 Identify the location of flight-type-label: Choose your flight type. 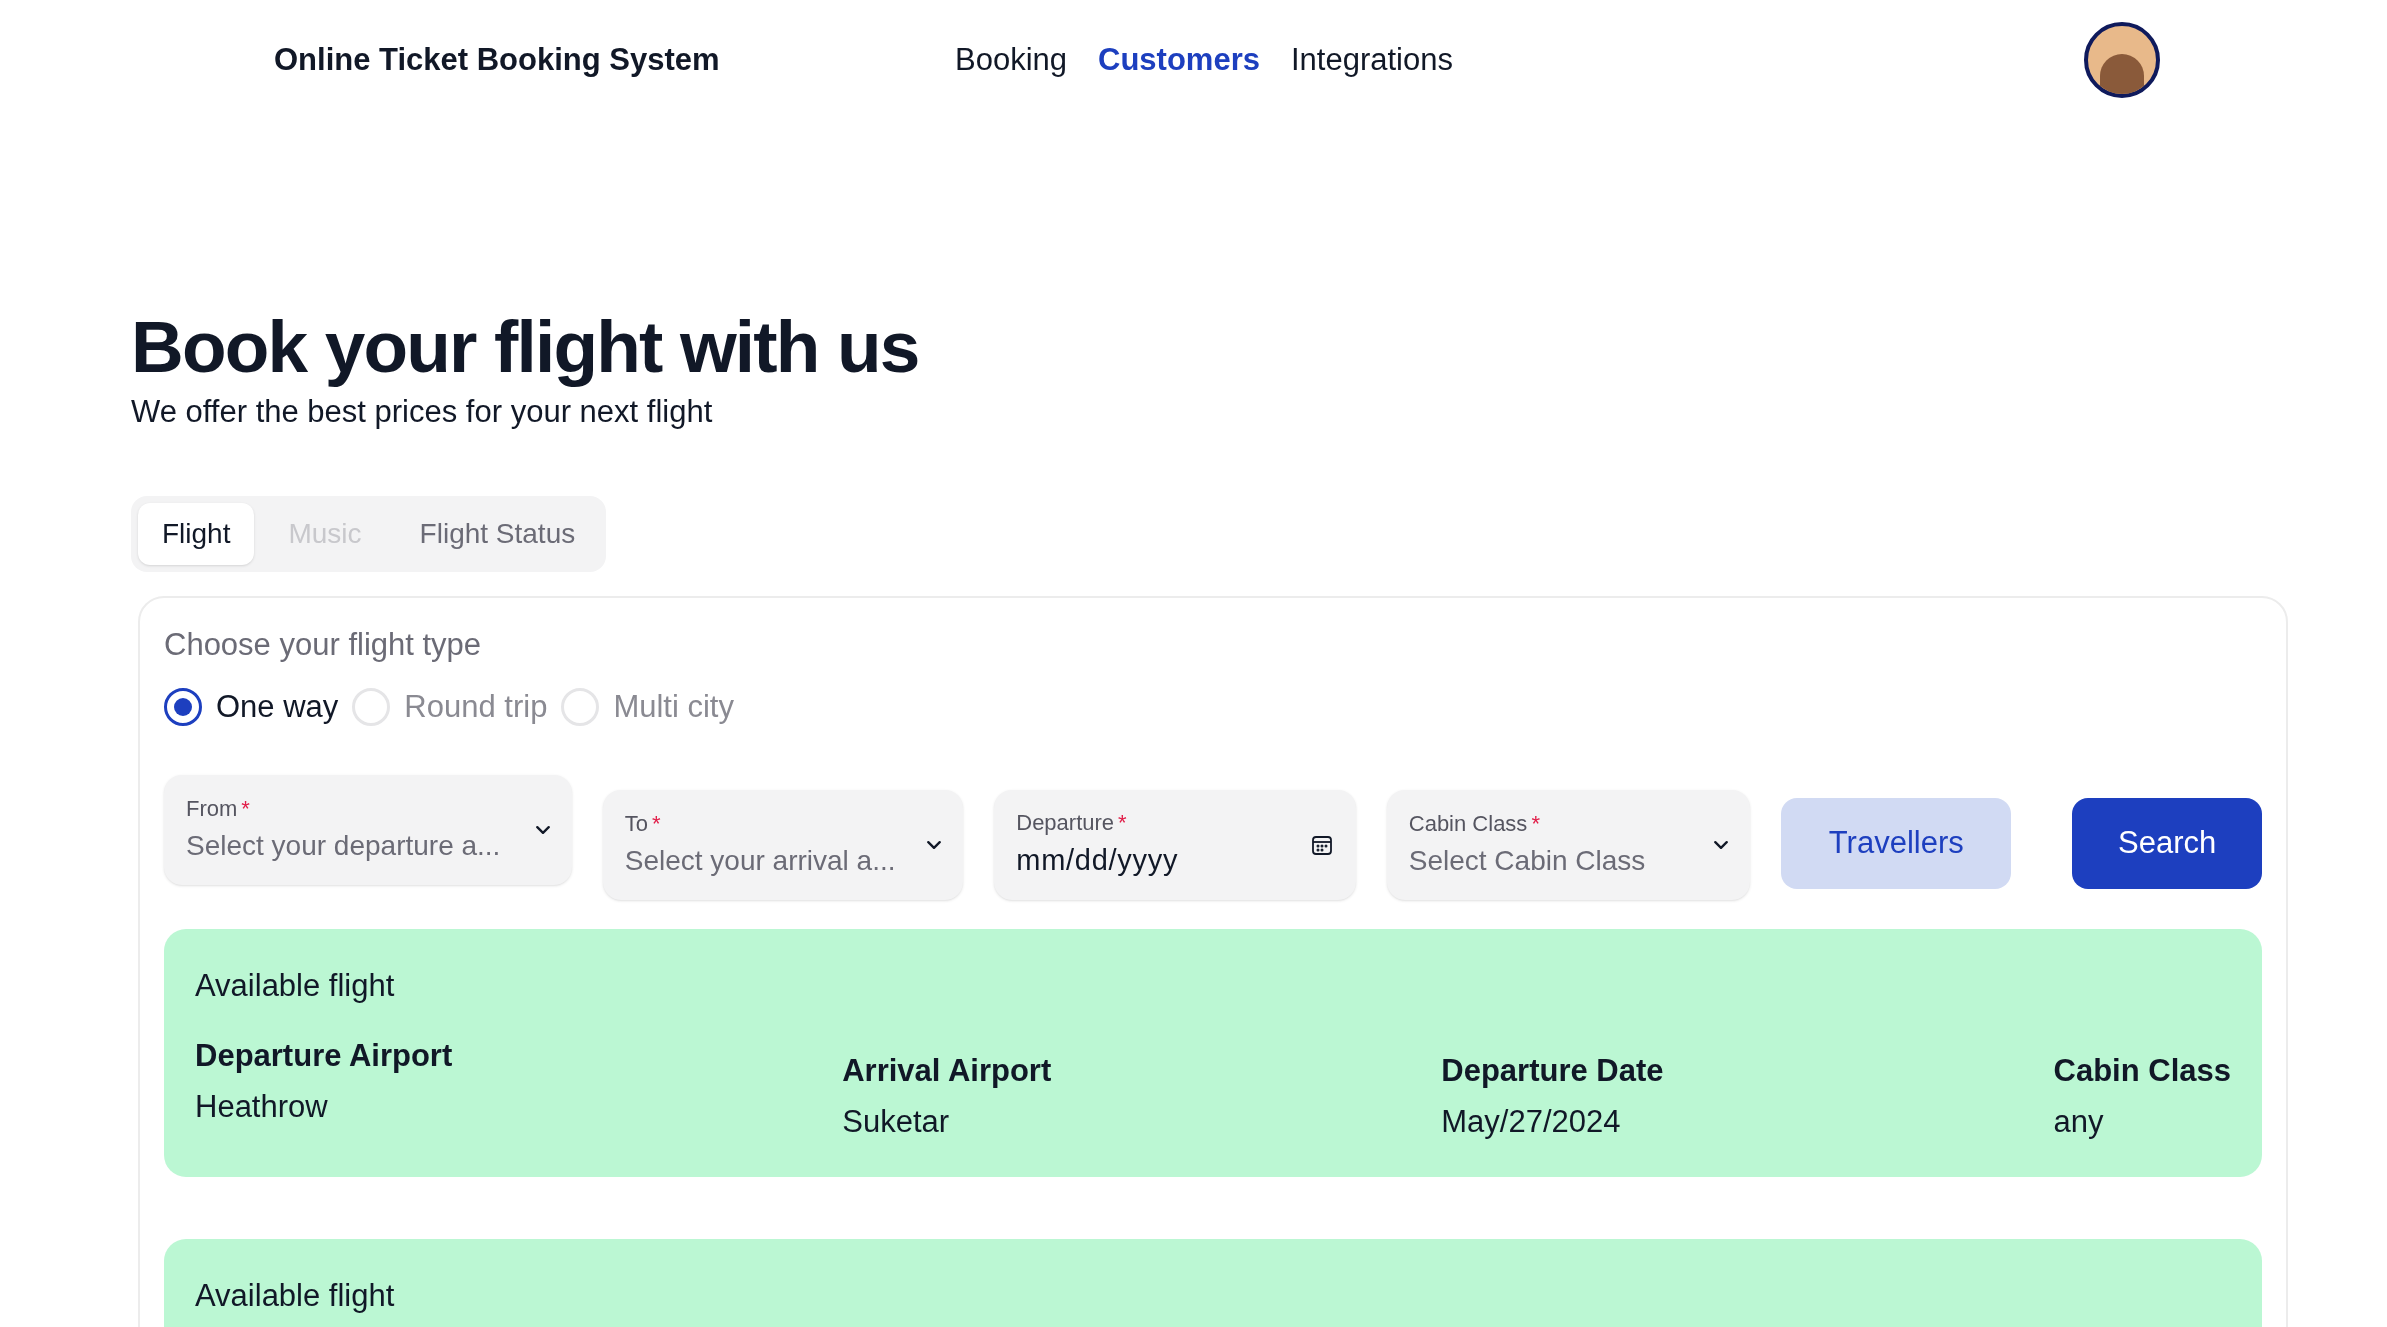
(323, 644).